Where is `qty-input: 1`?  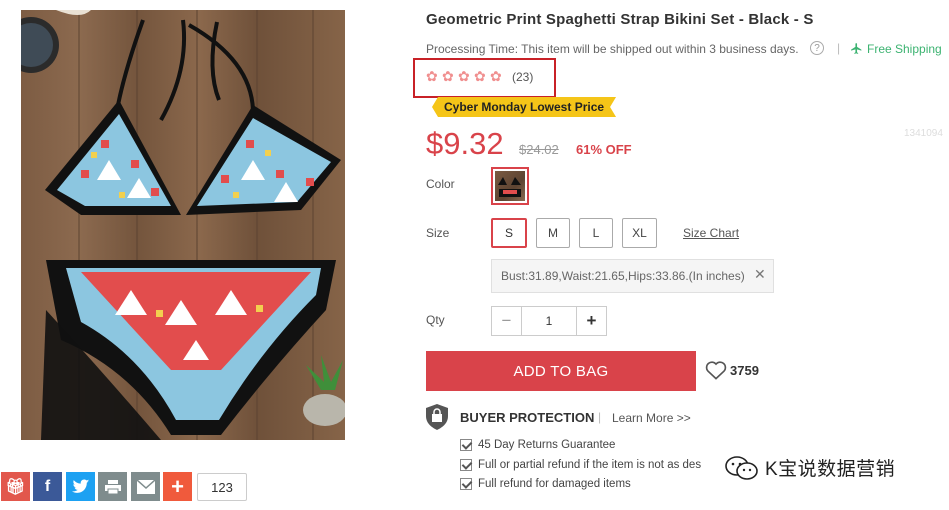
qty-input: 1 is located at coordinates (549, 321).